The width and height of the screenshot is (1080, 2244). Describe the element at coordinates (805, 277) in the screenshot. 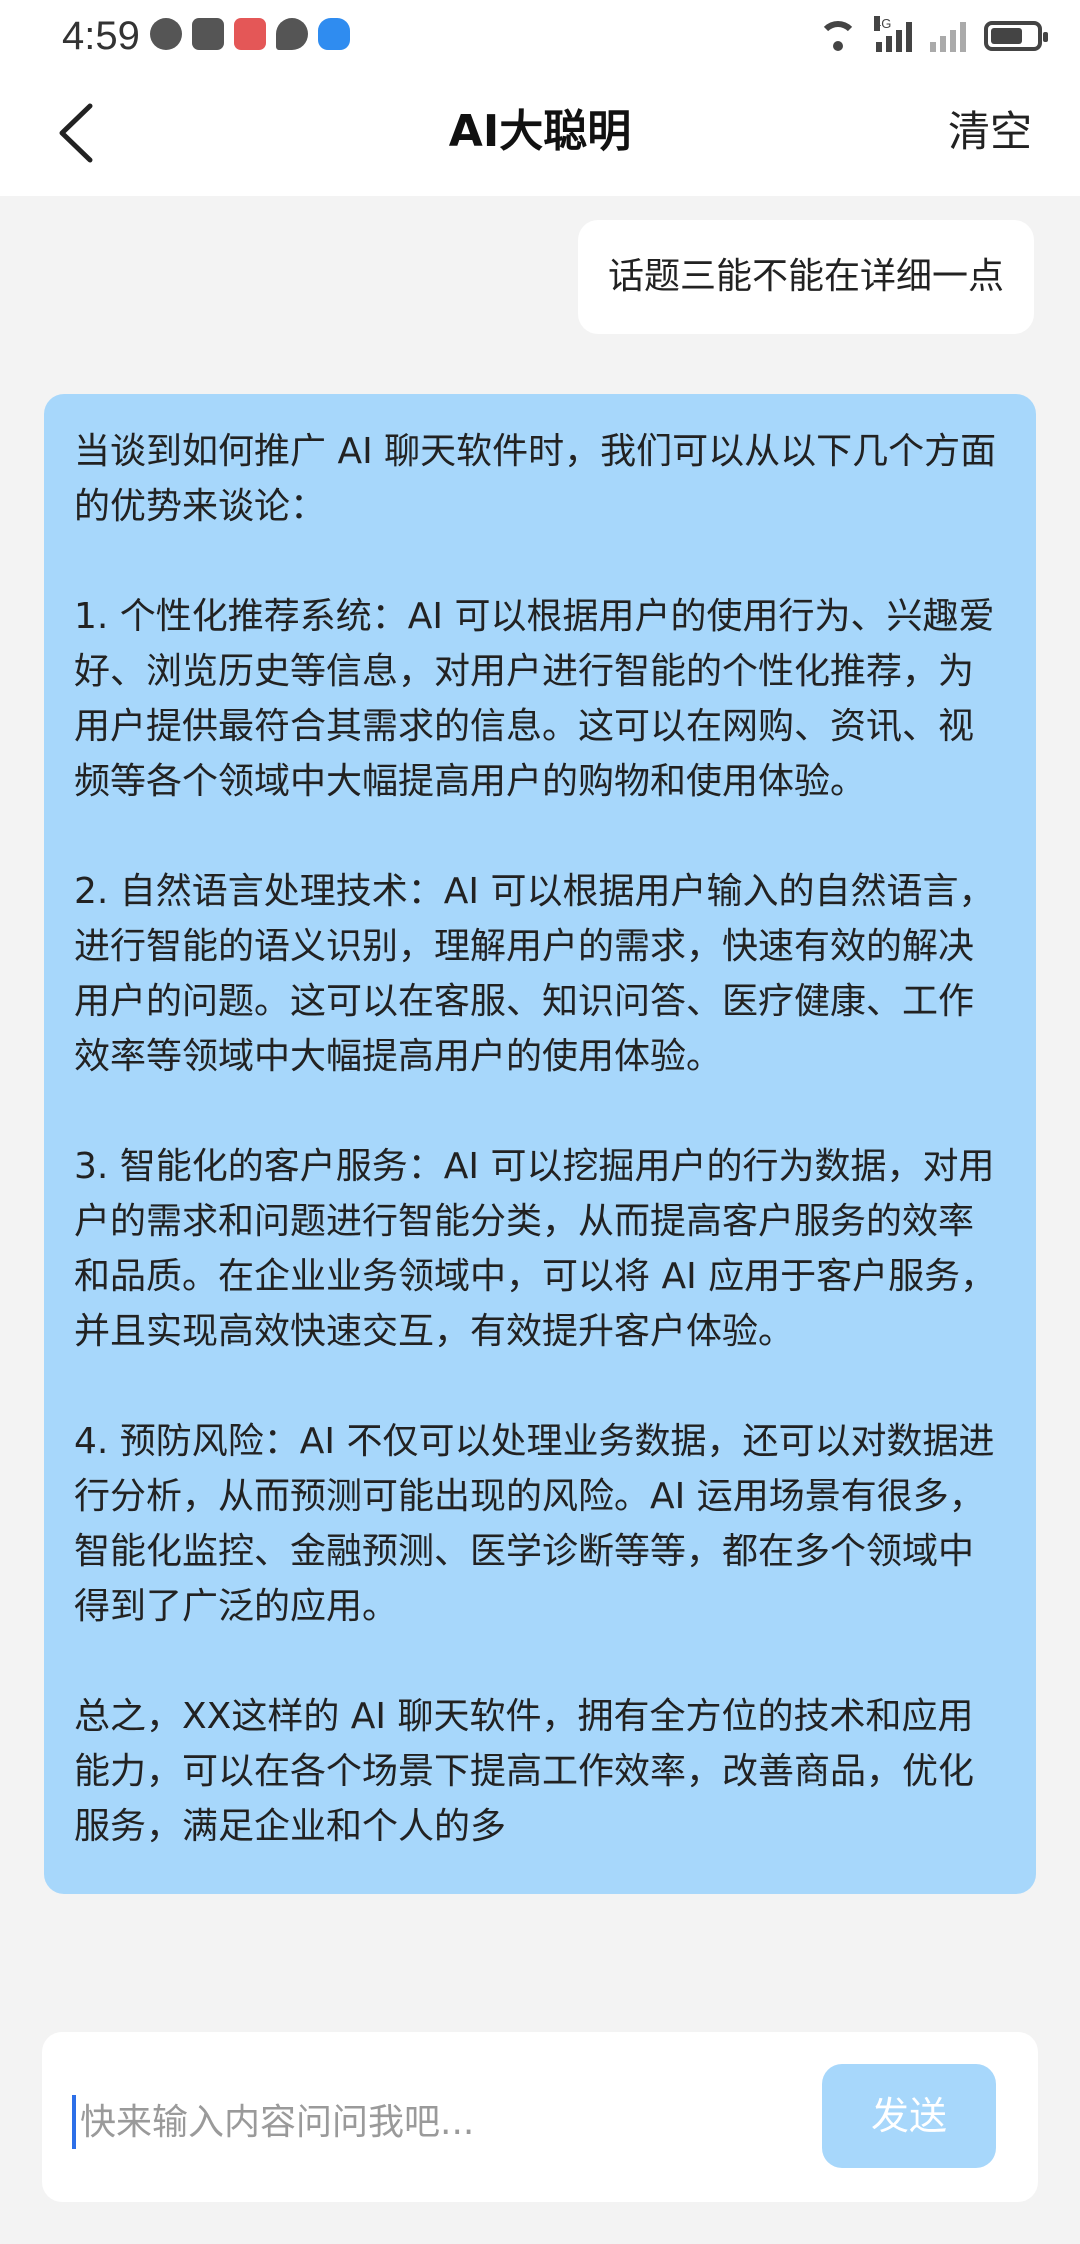

I see `user-message-bubble: 话题三能不能在详细一点` at that location.